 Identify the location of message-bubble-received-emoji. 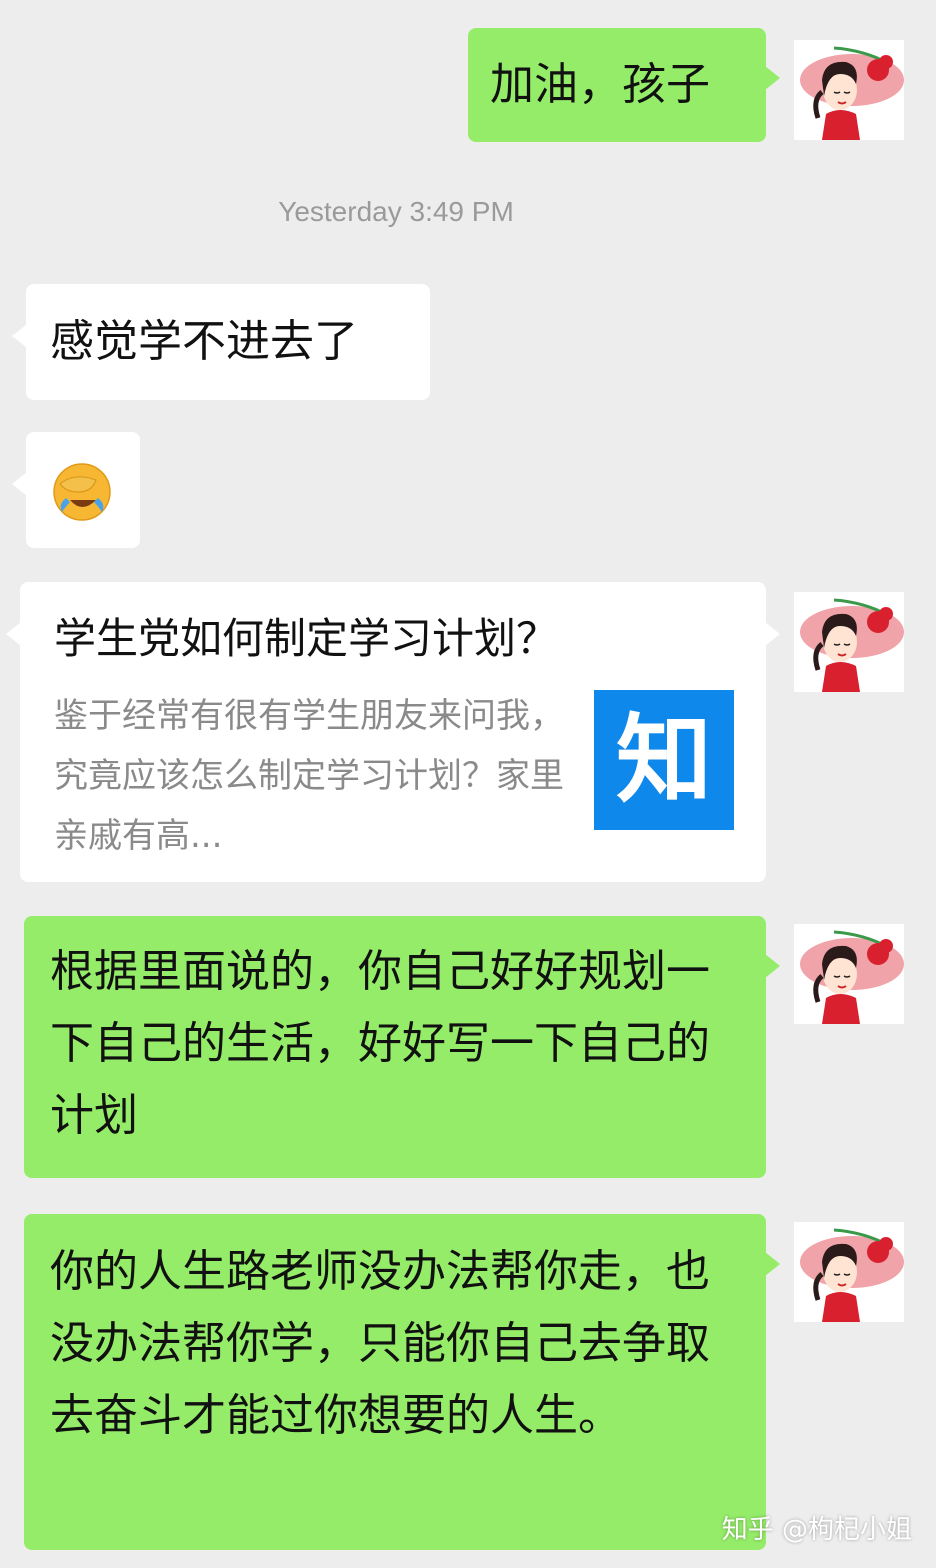
(76, 490).